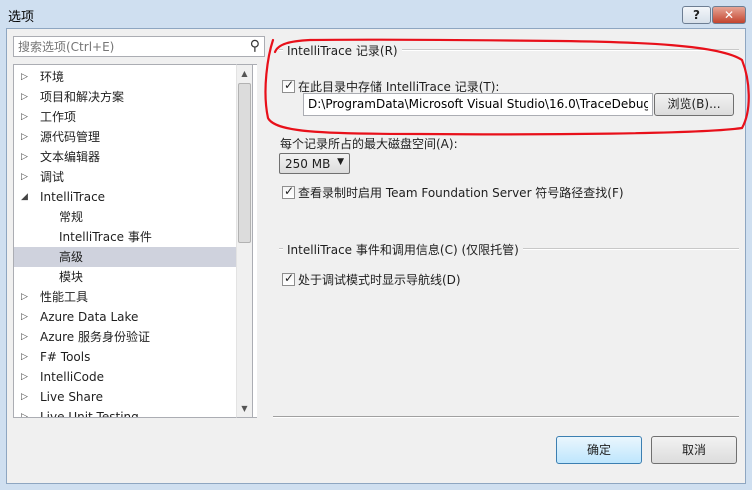 The width and height of the screenshot is (752, 490). What do you see at coordinates (89, 317) in the screenshot?
I see `tree-item-label: Azure Data Lake` at bounding box center [89, 317].